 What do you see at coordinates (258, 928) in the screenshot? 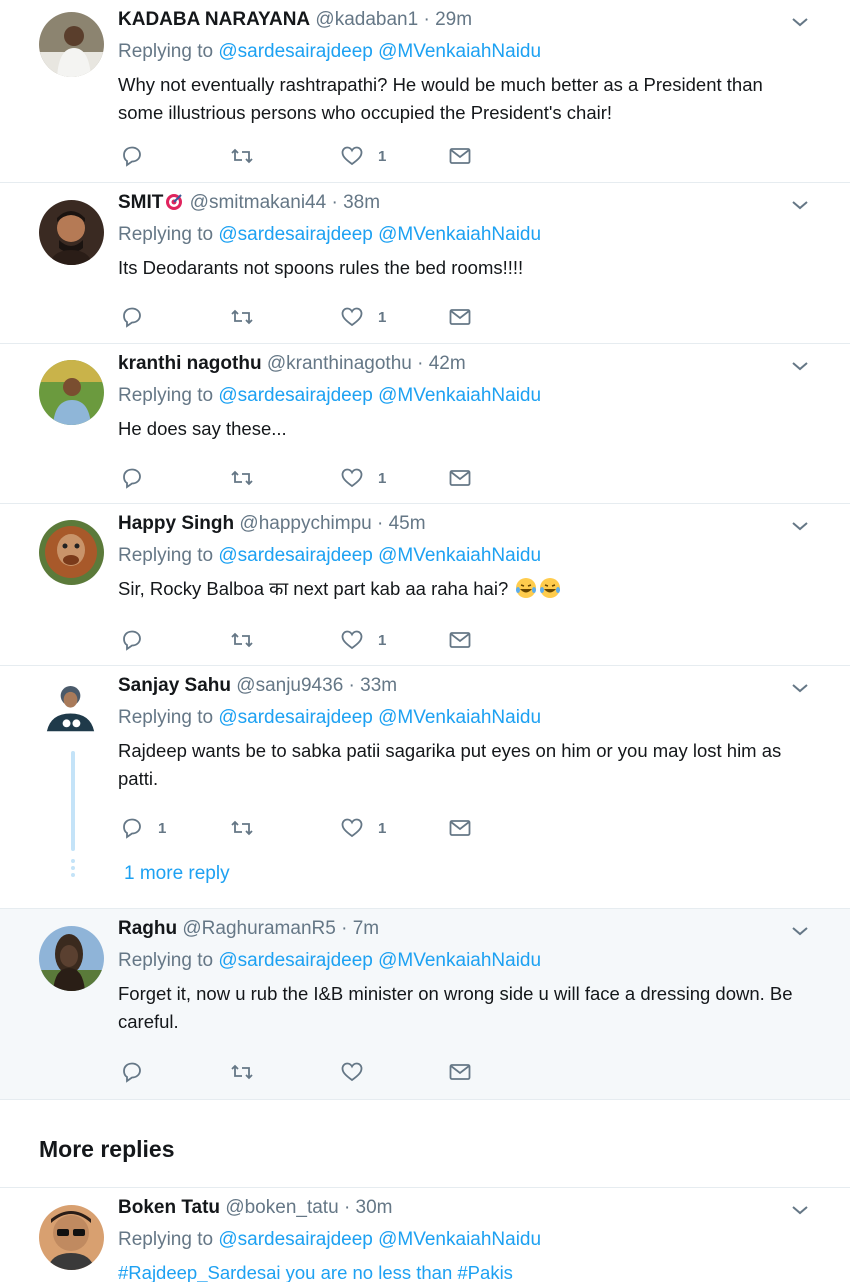
I see `user-handle: @RaghuramanR5` at bounding box center [258, 928].